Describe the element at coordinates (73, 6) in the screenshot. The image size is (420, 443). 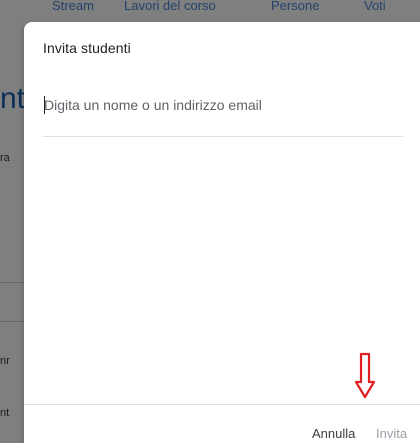
I see `tab-stream: Stream` at that location.